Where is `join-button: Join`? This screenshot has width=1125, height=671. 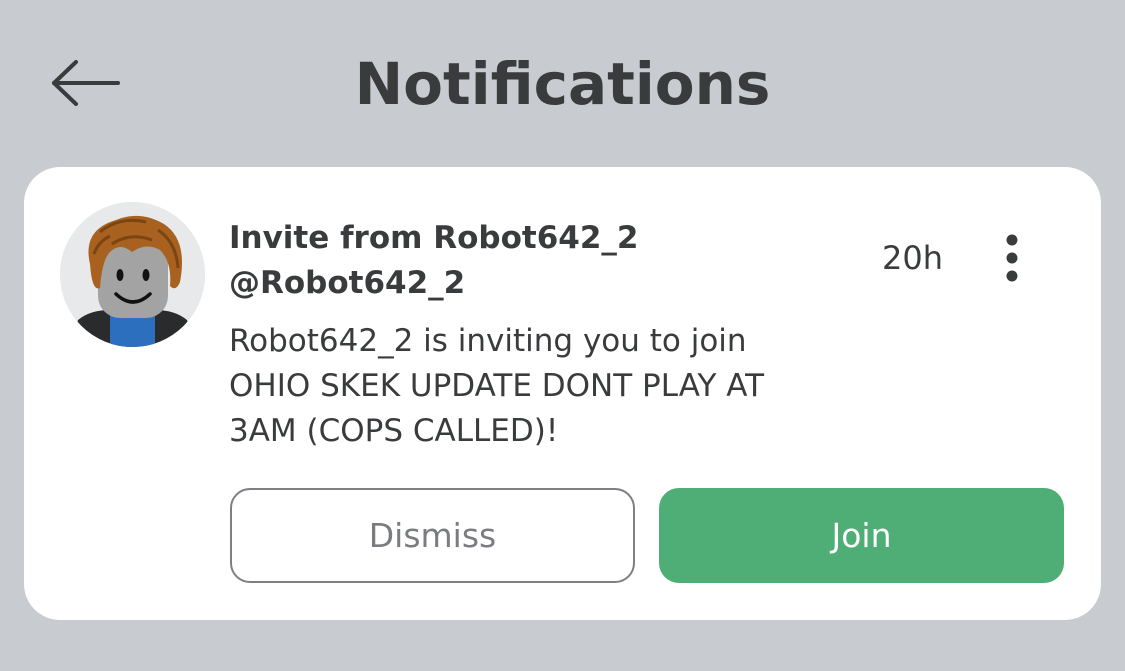 join-button: Join is located at coordinates (861, 535).